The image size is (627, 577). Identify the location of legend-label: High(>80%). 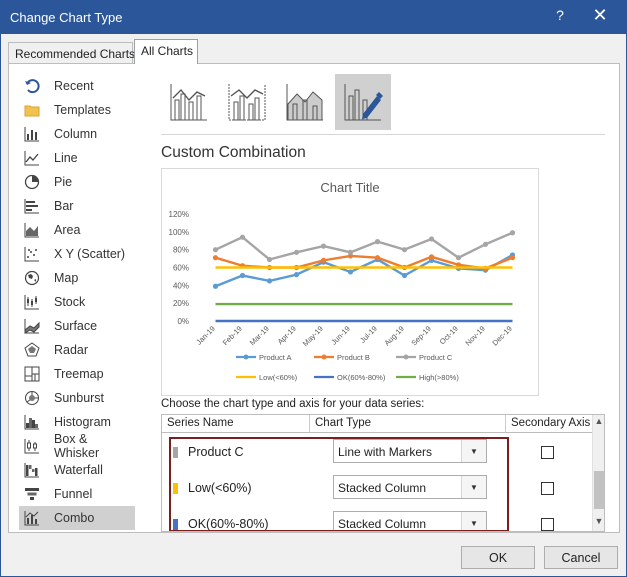
(439, 377).